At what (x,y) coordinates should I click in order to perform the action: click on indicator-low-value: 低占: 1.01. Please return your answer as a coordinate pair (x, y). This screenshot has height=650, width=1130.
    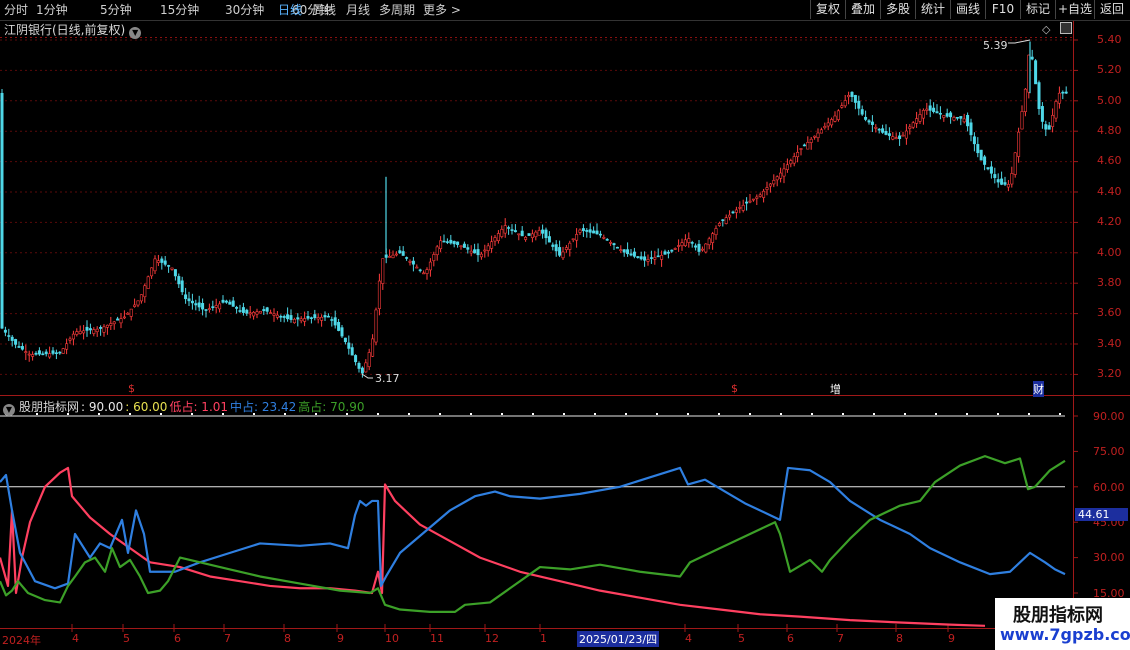
    Looking at the image, I should click on (199, 407).